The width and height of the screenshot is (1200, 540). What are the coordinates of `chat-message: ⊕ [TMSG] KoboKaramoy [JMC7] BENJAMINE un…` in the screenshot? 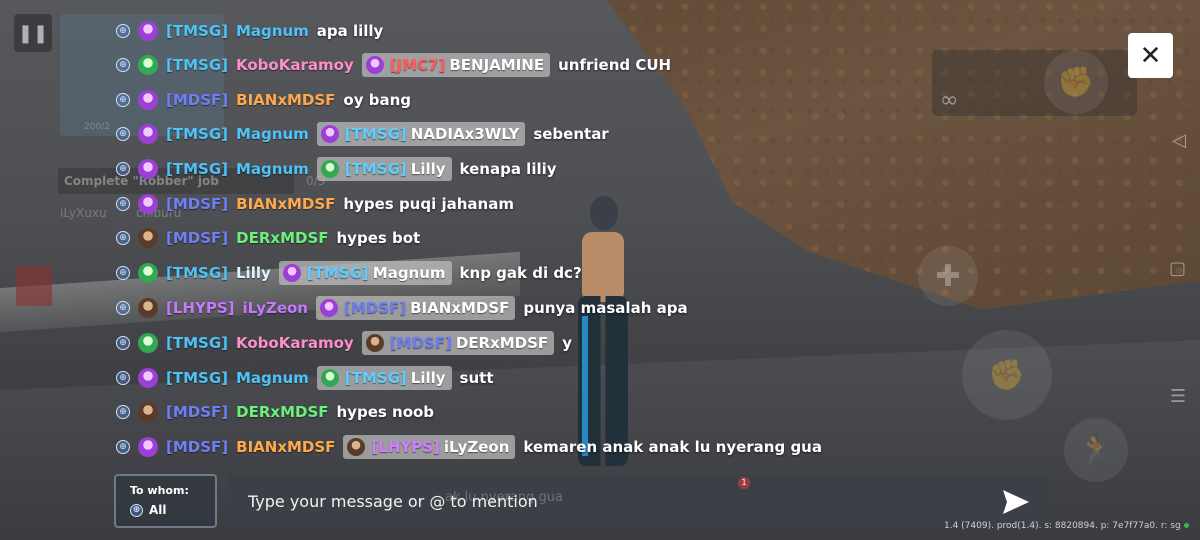 It's located at (393, 65).